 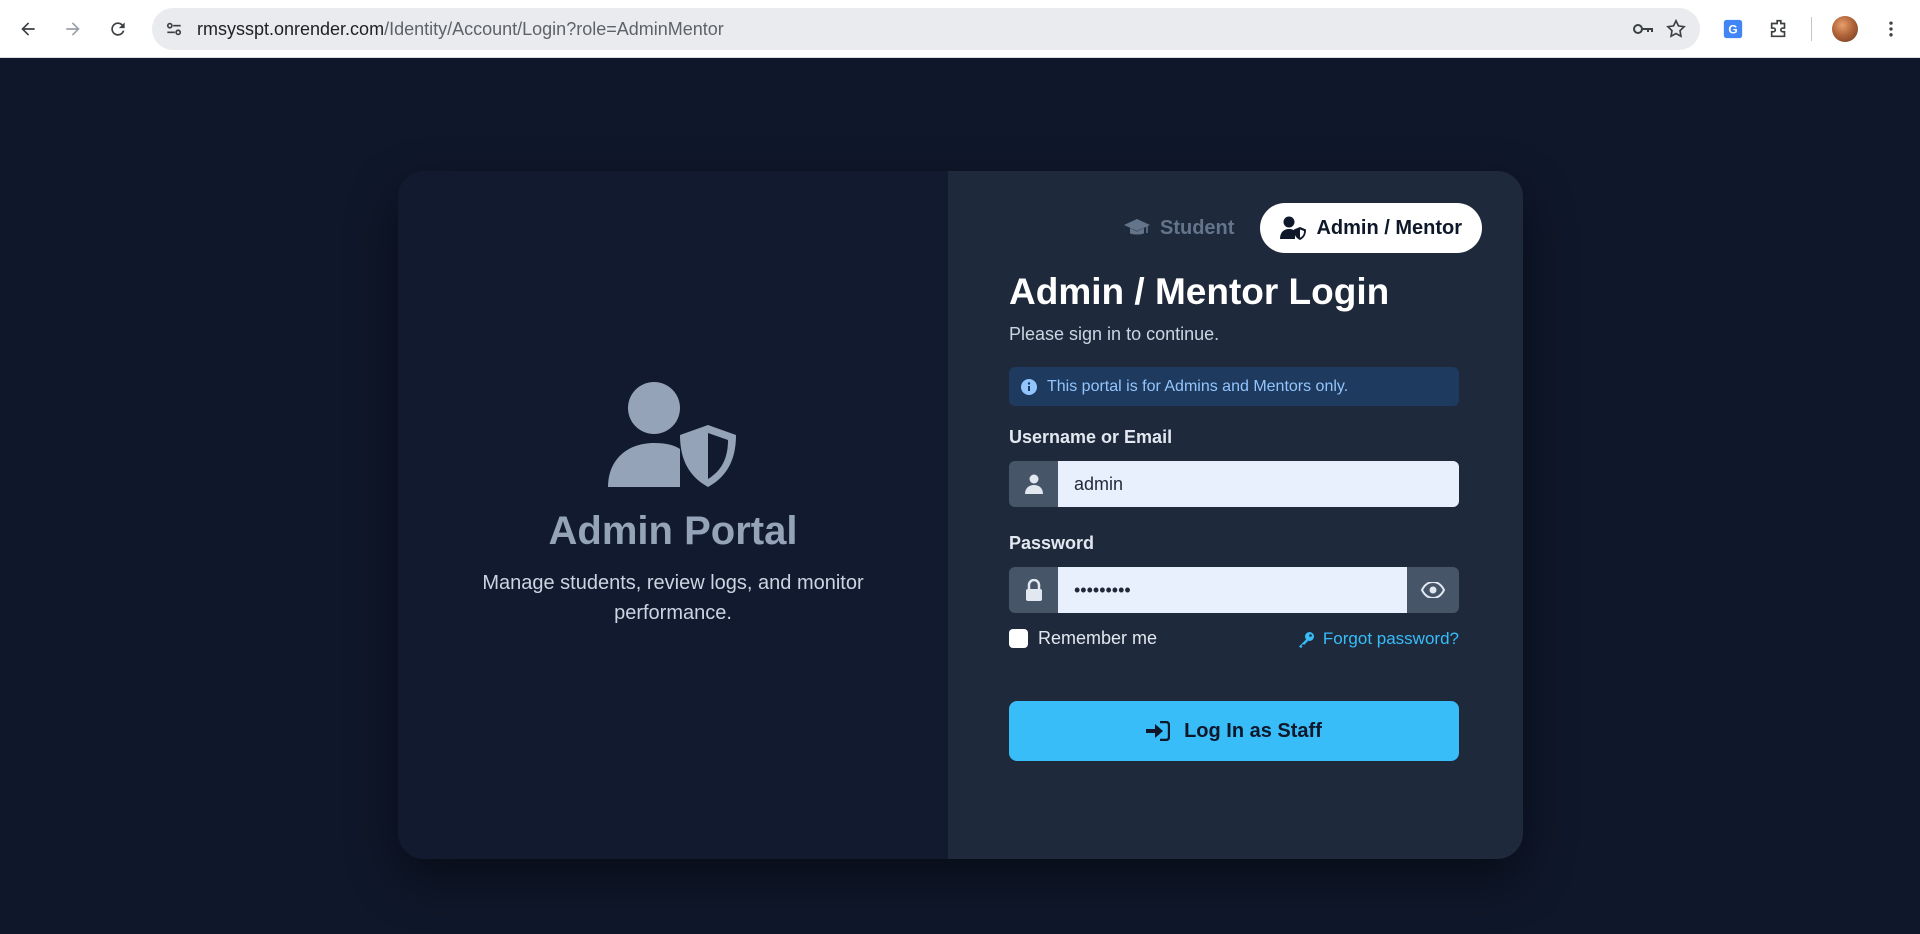 What do you see at coordinates (1779, 29) in the screenshot?
I see `extensions-puzzle-icon` at bounding box center [1779, 29].